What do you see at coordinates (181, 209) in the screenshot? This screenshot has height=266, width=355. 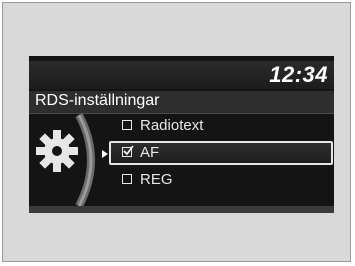 I see `bottom-bar` at bounding box center [181, 209].